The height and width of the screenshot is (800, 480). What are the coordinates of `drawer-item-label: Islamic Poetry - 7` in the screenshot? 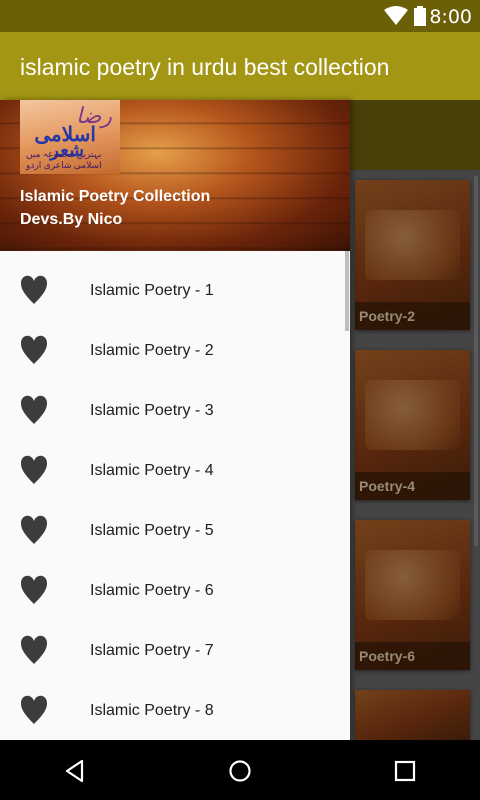 It's located at (152, 650).